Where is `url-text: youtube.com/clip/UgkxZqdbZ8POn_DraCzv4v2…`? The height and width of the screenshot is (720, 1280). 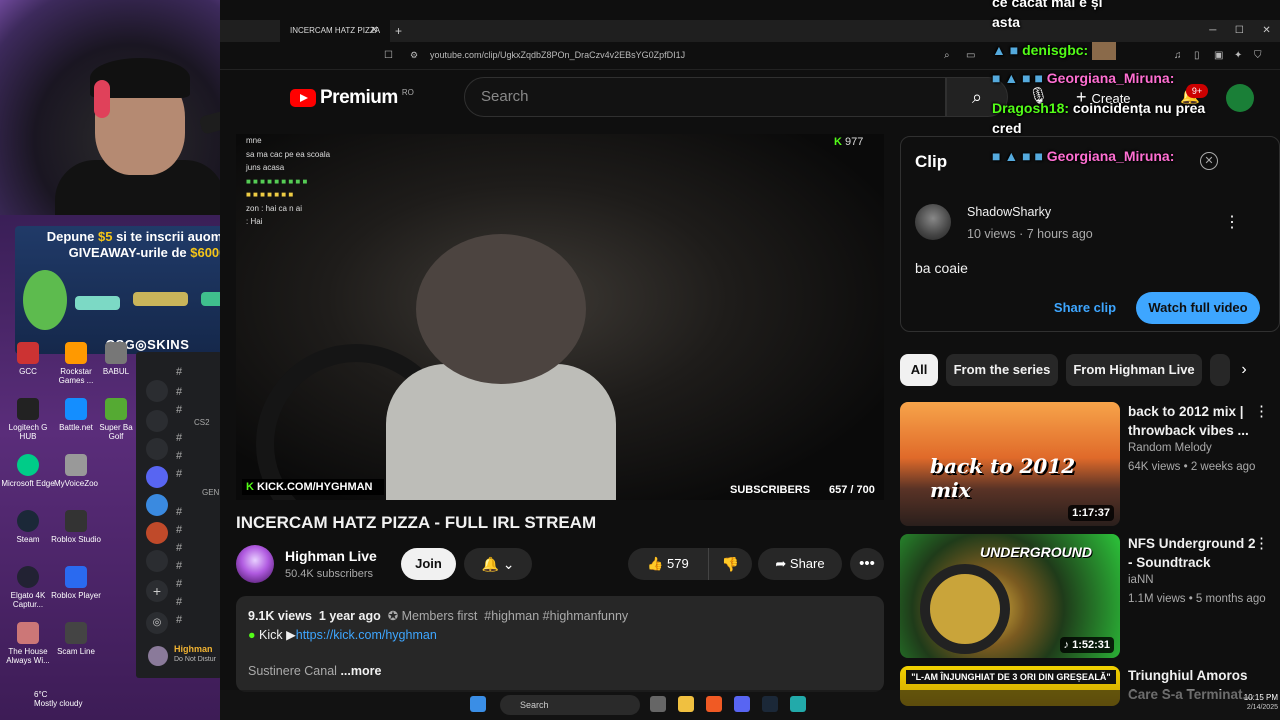 url-text: youtube.com/clip/UgkxZqdbZ8POn_DraCzv4v2… is located at coordinates (680, 57).